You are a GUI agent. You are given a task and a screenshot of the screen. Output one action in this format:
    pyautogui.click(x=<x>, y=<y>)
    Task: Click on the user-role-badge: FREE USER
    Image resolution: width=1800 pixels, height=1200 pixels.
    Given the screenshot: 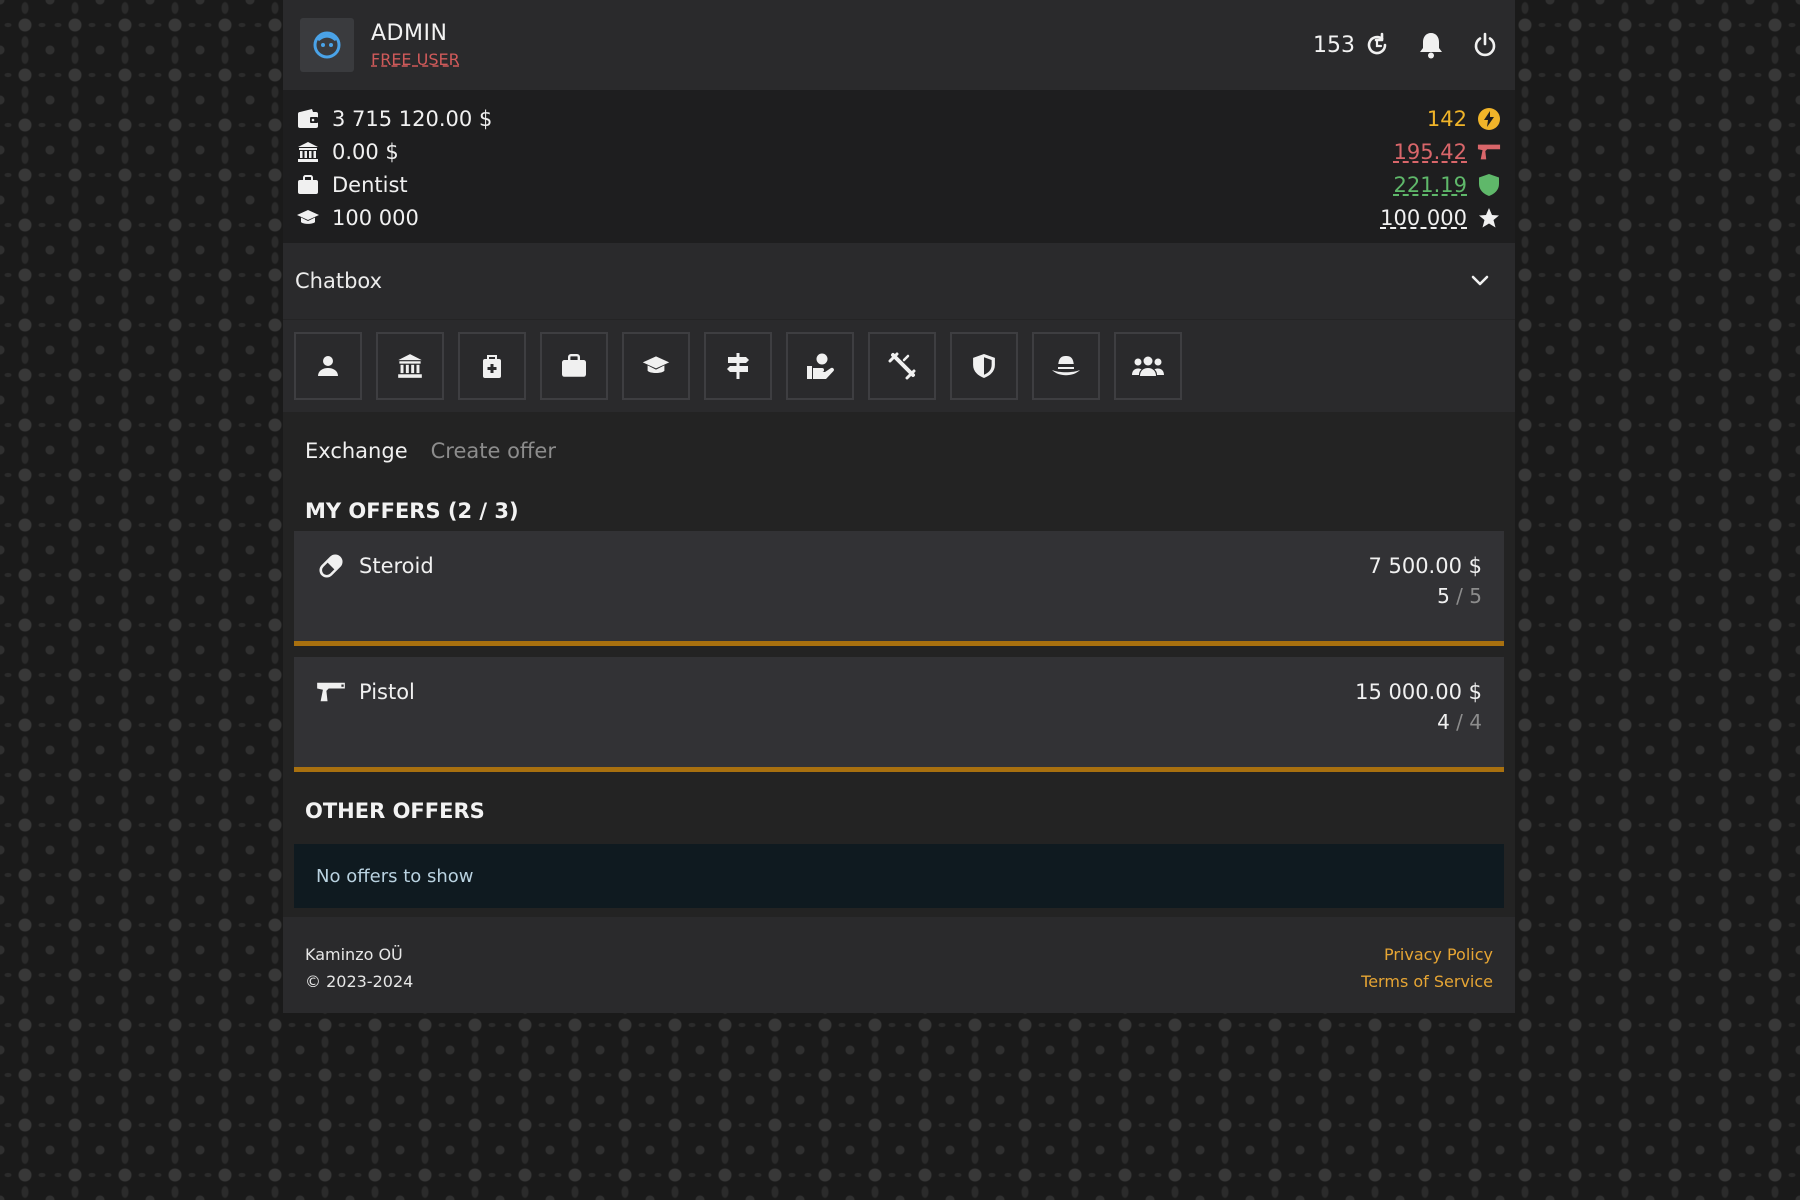 What is the action you would take?
    pyautogui.click(x=415, y=59)
    